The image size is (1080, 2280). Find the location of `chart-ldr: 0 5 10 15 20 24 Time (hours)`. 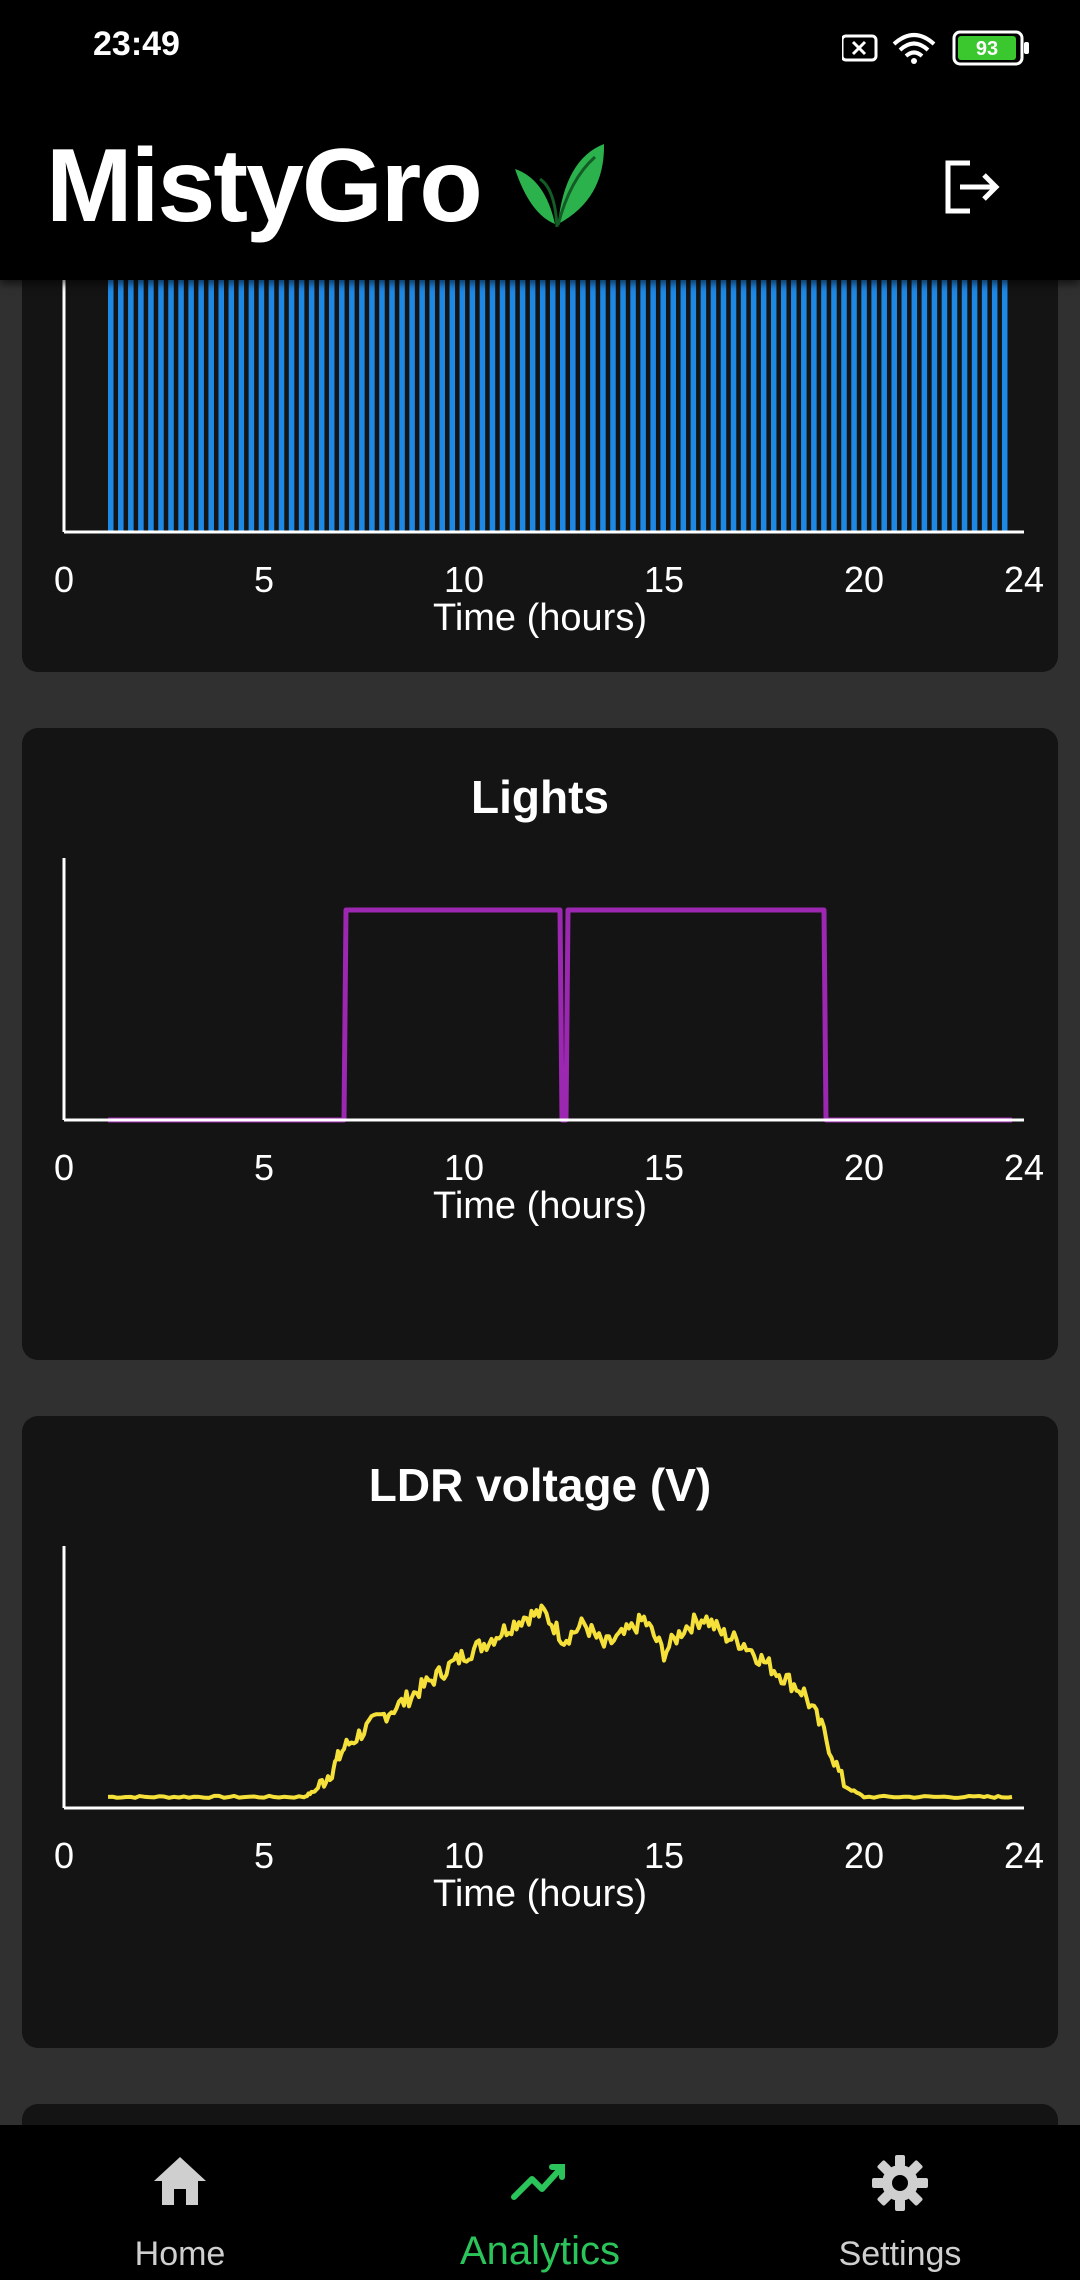

chart-ldr: 0 5 10 15 20 24 Time (hours) is located at coordinates (549, 1730).